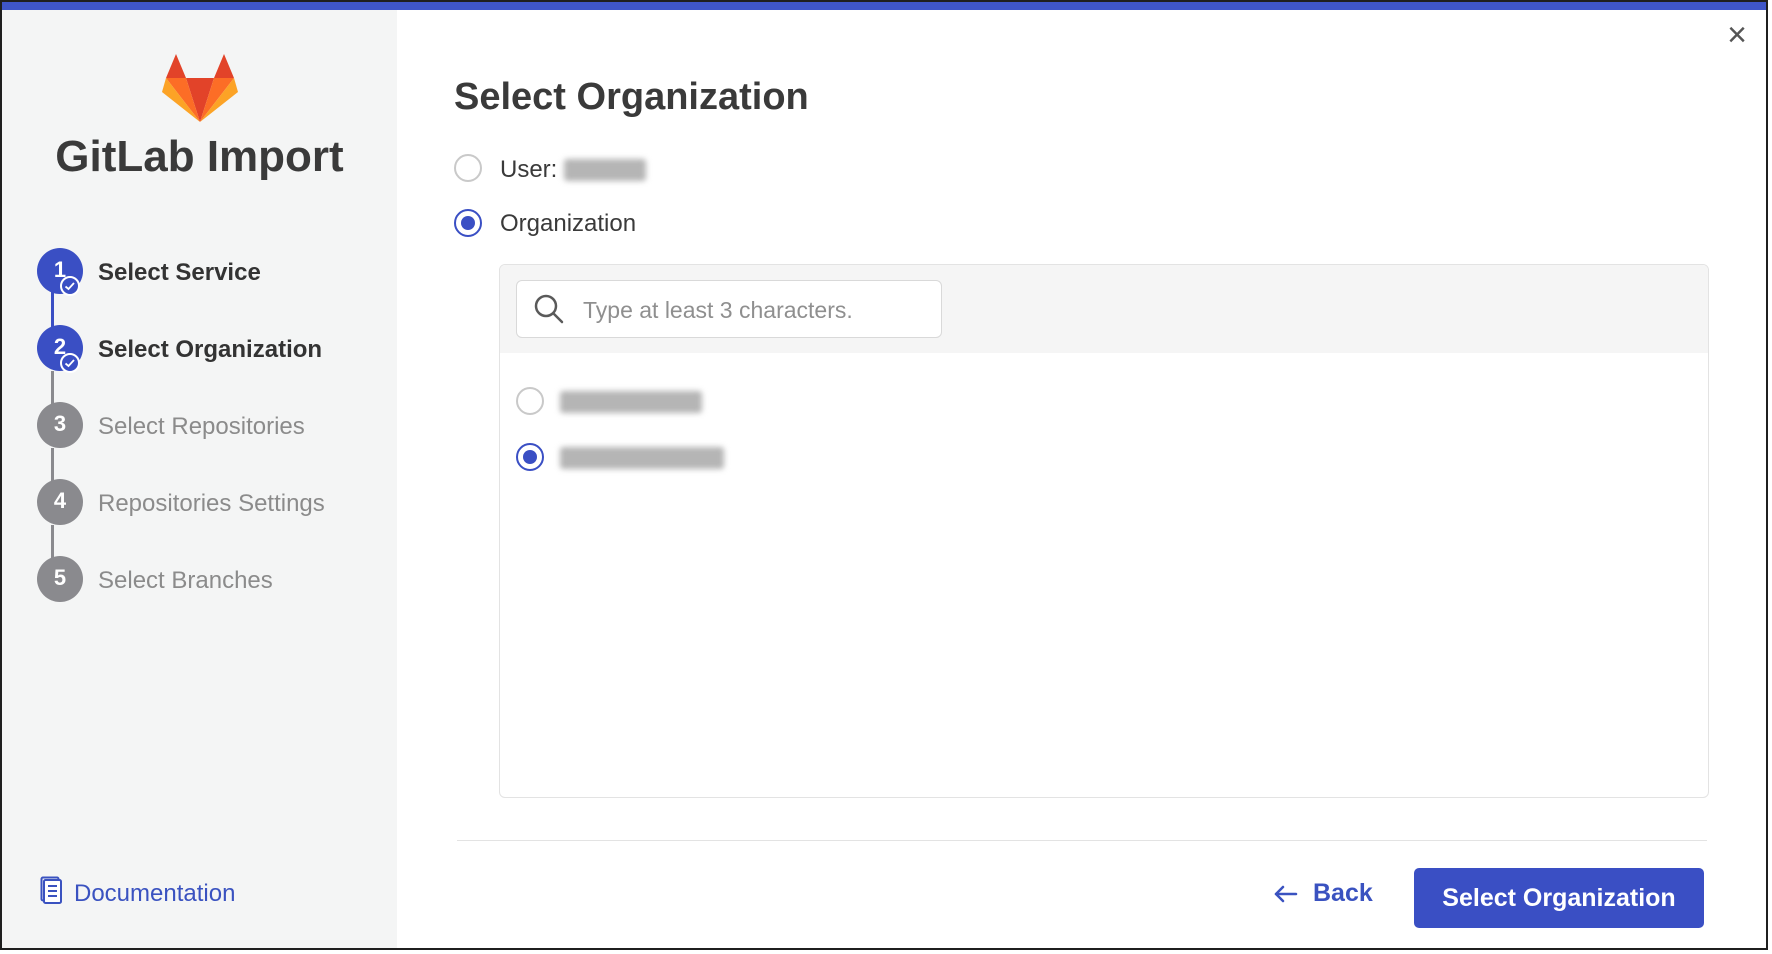 This screenshot has height=954, width=1772. I want to click on step-label: Select Service, so click(179, 272).